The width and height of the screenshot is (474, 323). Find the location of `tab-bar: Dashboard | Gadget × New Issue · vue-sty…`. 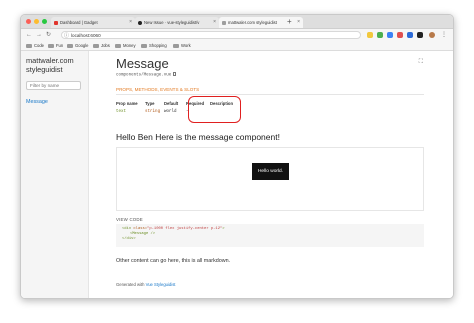

tab-bar: Dashboard | Gadget × New Issue · vue-sty… is located at coordinates (237, 22).